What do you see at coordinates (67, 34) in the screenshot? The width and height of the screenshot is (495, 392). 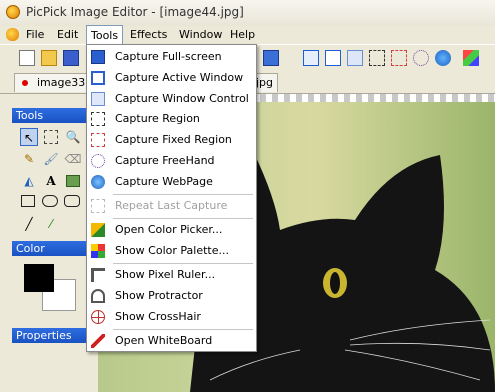 I see `menu-edit: Edit` at bounding box center [67, 34].